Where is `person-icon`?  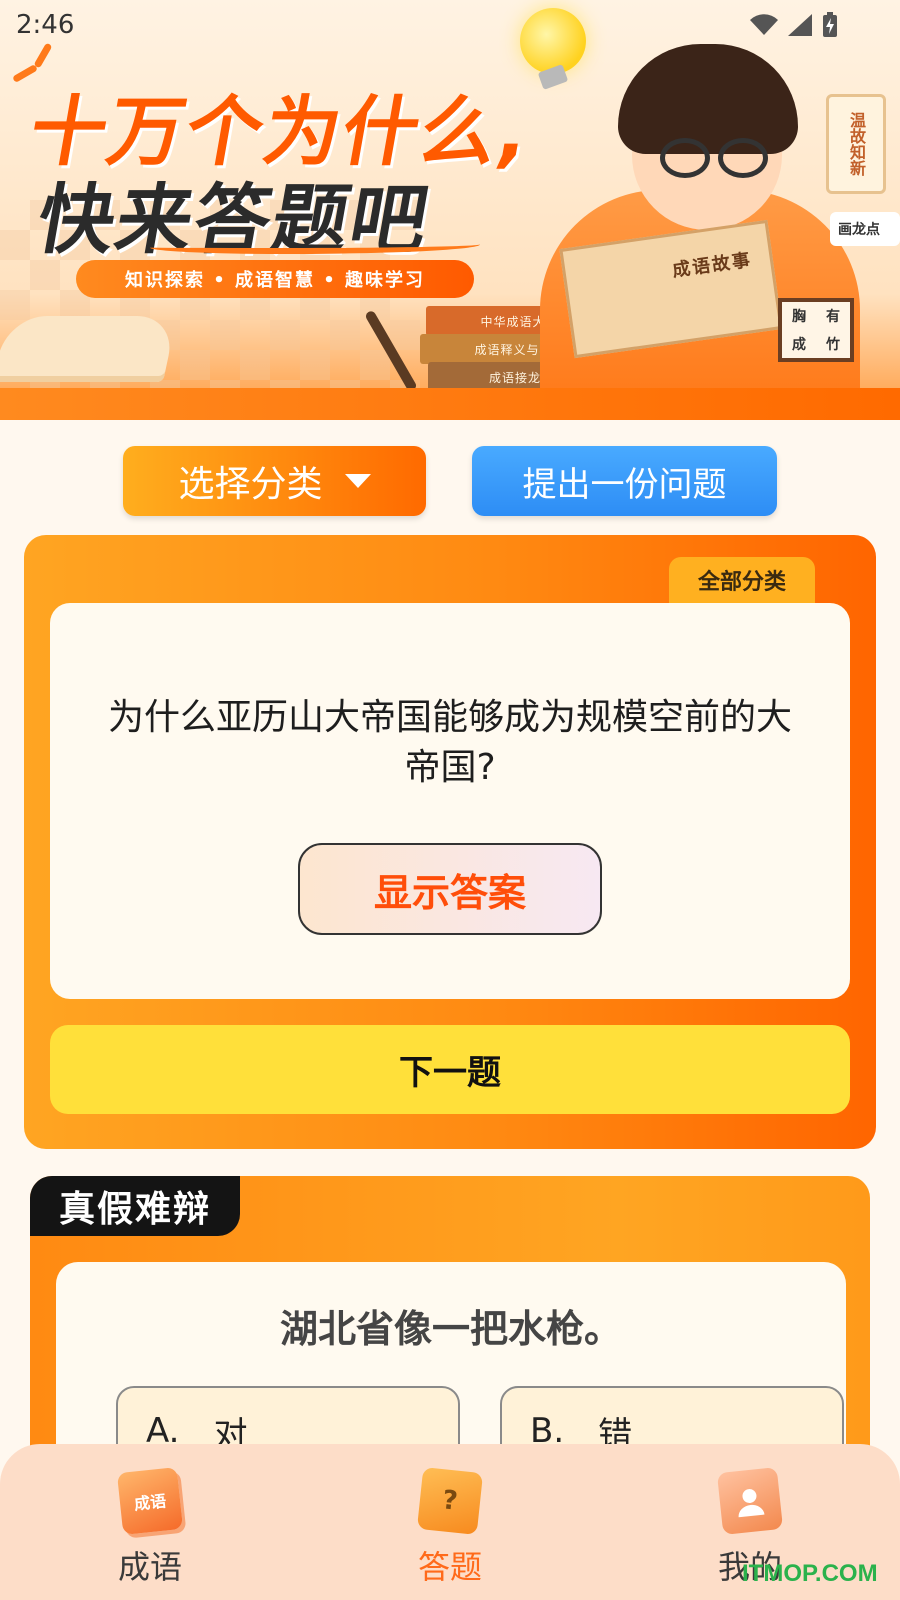 person-icon is located at coordinates (751, 1503).